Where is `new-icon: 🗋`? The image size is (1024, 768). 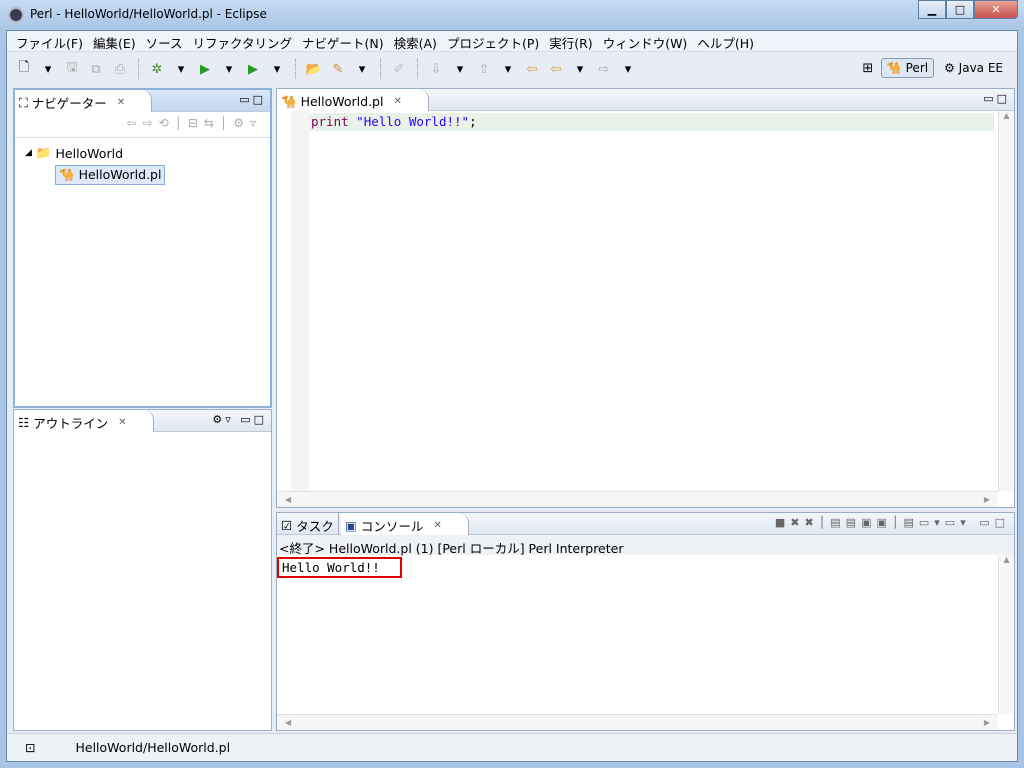
new-icon: 🗋 is located at coordinates (24, 69).